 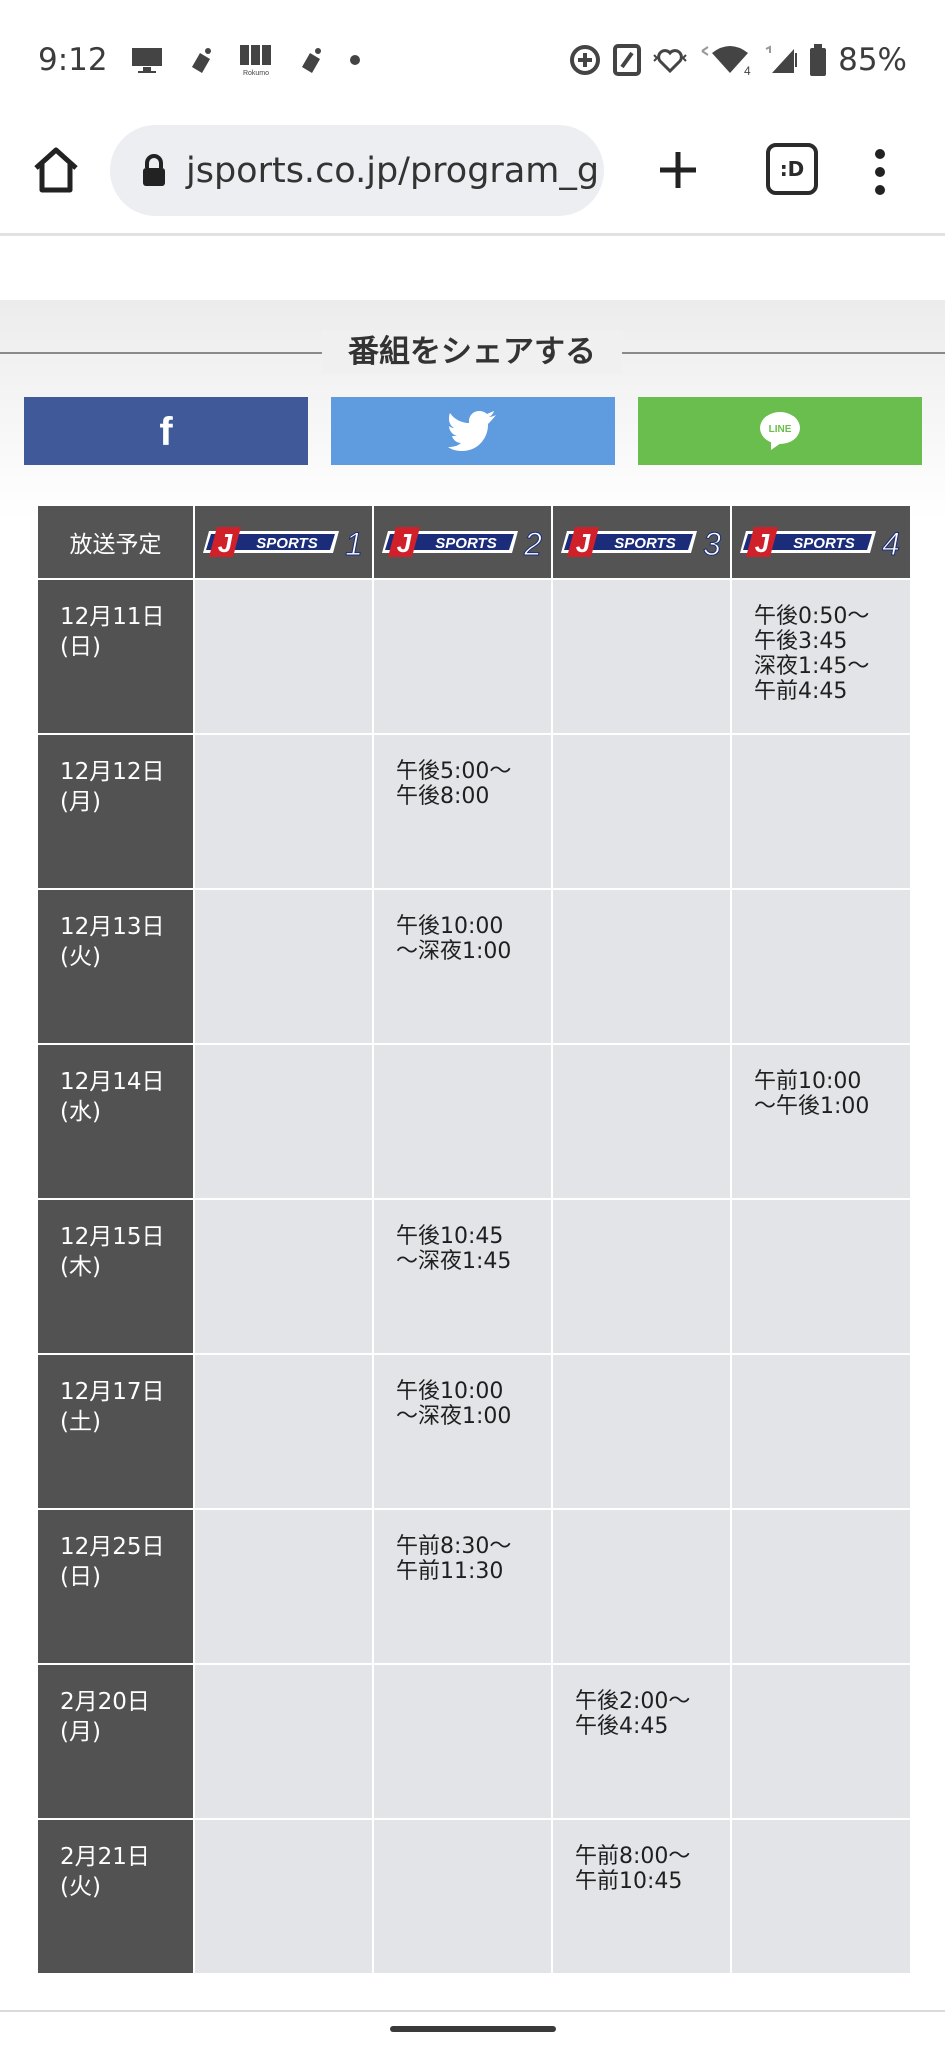 I want to click on more-vert-icon, so click(x=880, y=172).